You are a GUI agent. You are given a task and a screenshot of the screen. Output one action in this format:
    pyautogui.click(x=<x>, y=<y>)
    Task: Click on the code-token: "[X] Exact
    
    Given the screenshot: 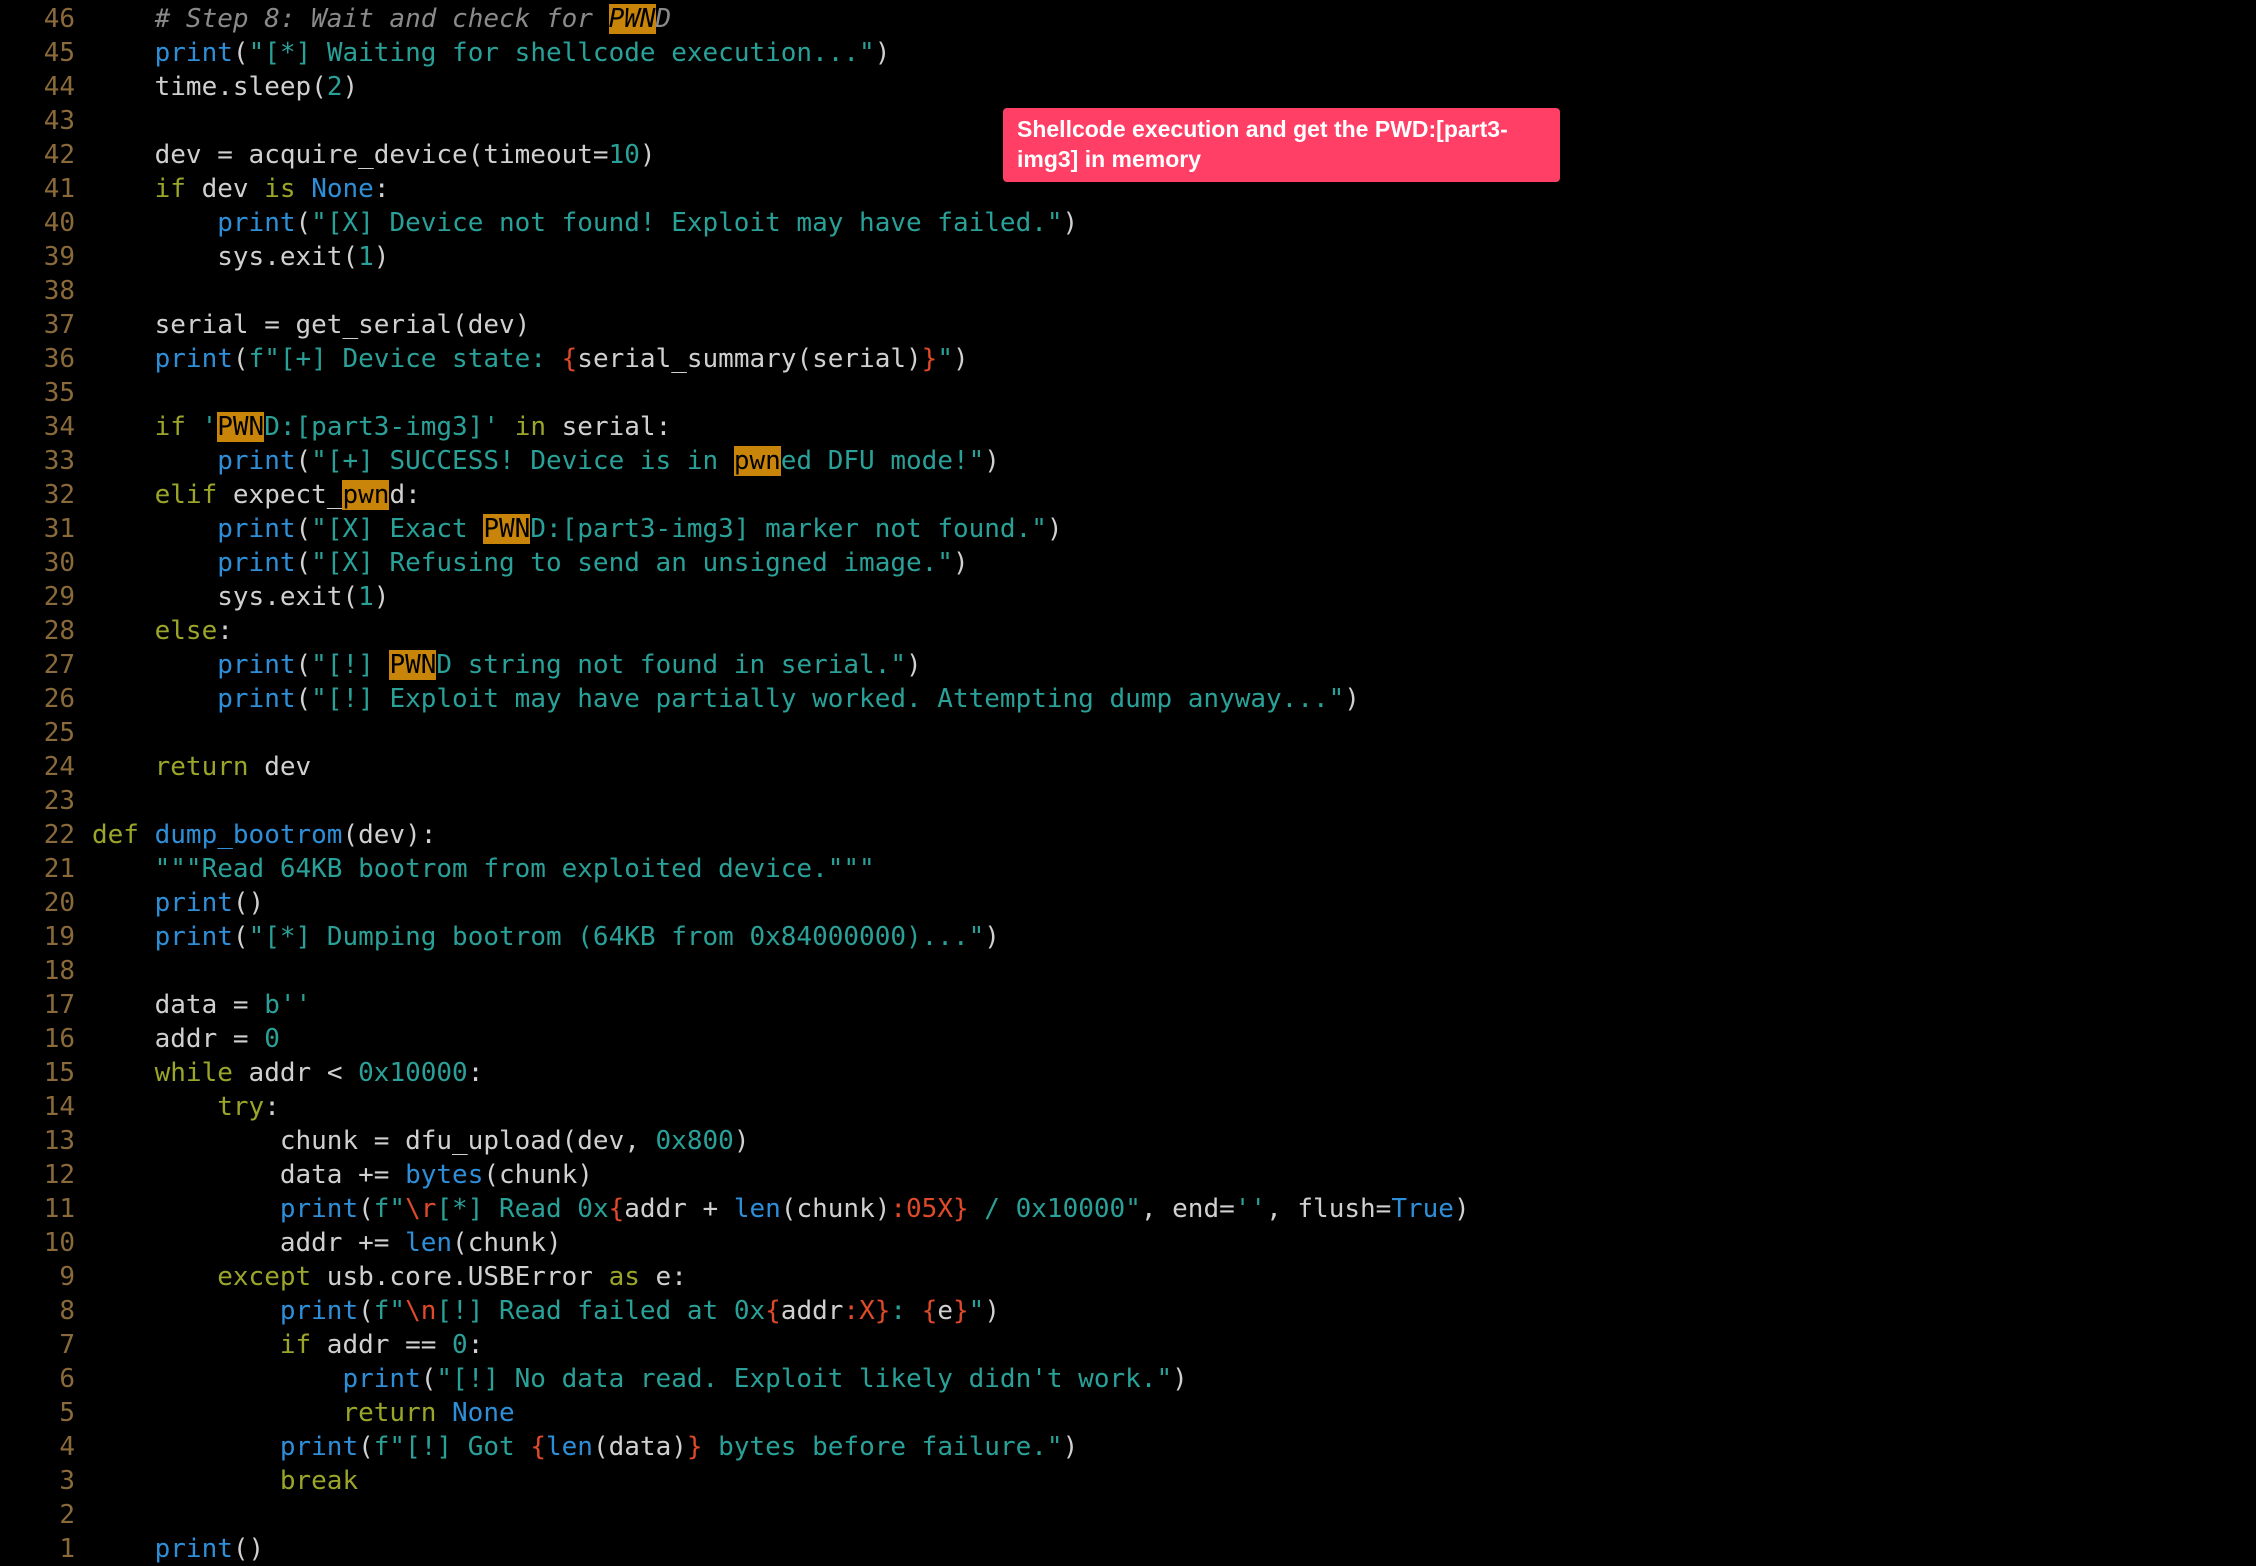 What is the action you would take?
    pyautogui.click(x=397, y=529)
    